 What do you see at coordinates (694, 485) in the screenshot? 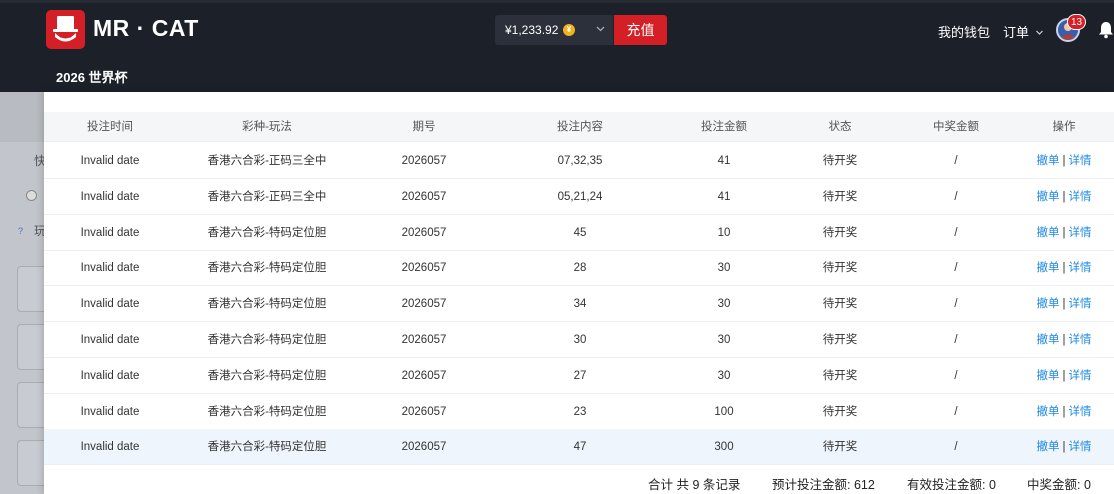
I see `summary-record-count: 合计 共 9 条记录` at bounding box center [694, 485].